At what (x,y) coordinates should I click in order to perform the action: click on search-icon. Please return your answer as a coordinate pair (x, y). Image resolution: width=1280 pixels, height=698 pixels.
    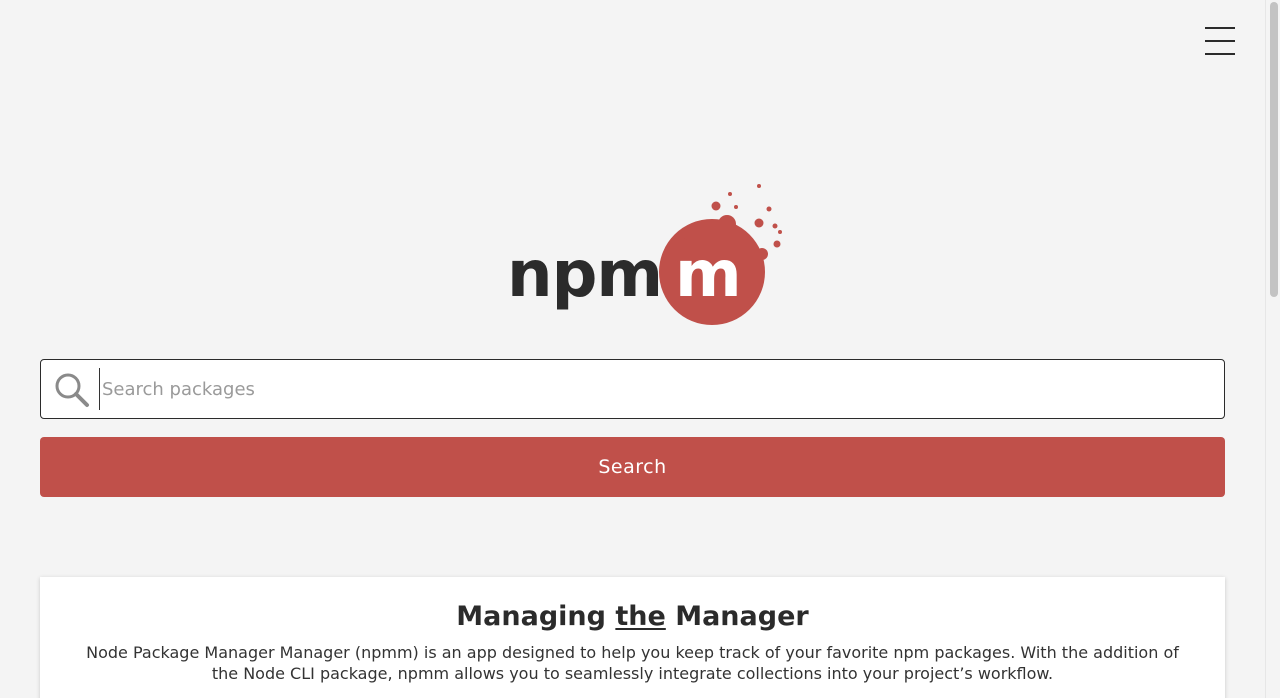
    Looking at the image, I should click on (72, 390).